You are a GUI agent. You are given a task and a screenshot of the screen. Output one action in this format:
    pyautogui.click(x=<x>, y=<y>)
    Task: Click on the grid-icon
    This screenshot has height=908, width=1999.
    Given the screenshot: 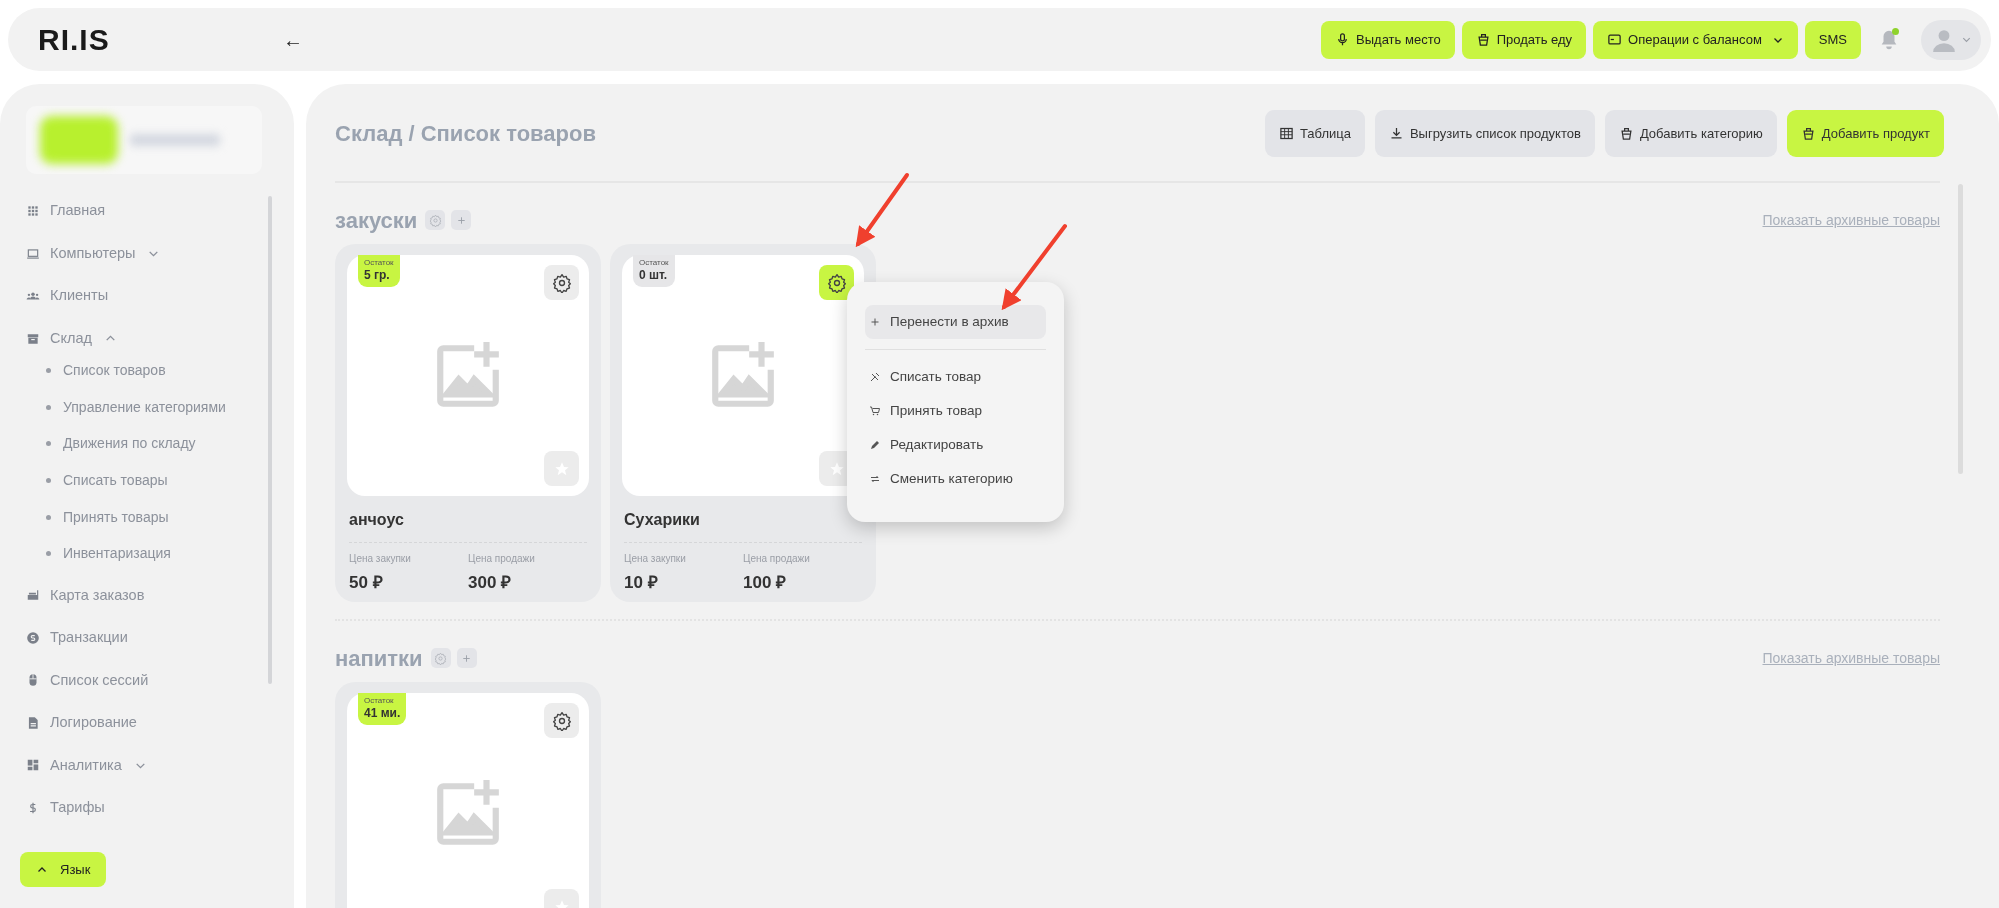 What is the action you would take?
    pyautogui.click(x=33, y=211)
    